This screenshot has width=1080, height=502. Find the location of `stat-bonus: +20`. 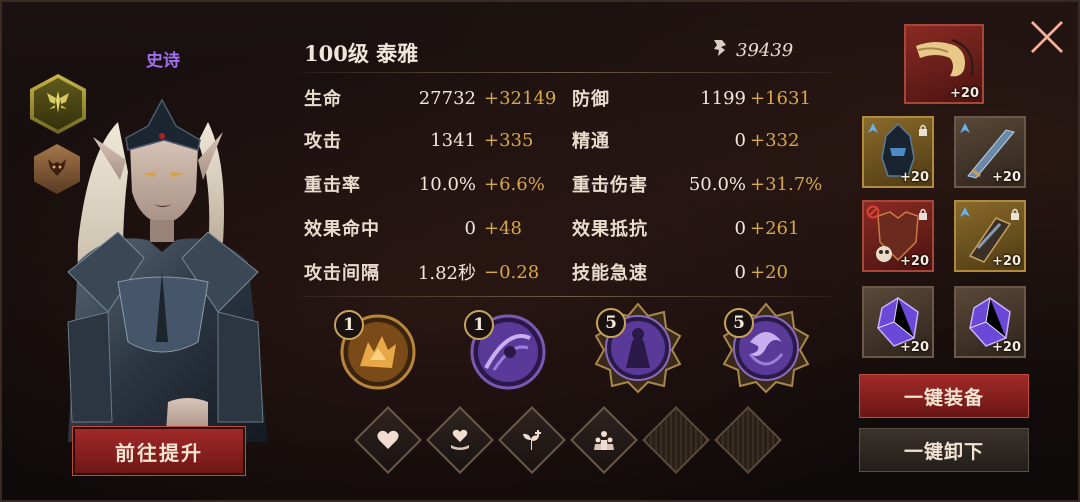

stat-bonus: +20 is located at coordinates (769, 272).